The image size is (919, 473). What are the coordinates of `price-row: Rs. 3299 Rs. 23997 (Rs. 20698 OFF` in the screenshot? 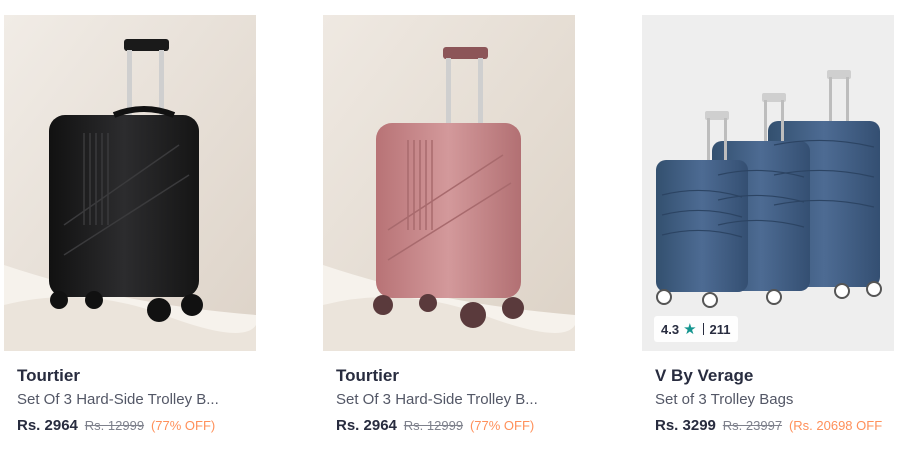 It's located at (787, 425).